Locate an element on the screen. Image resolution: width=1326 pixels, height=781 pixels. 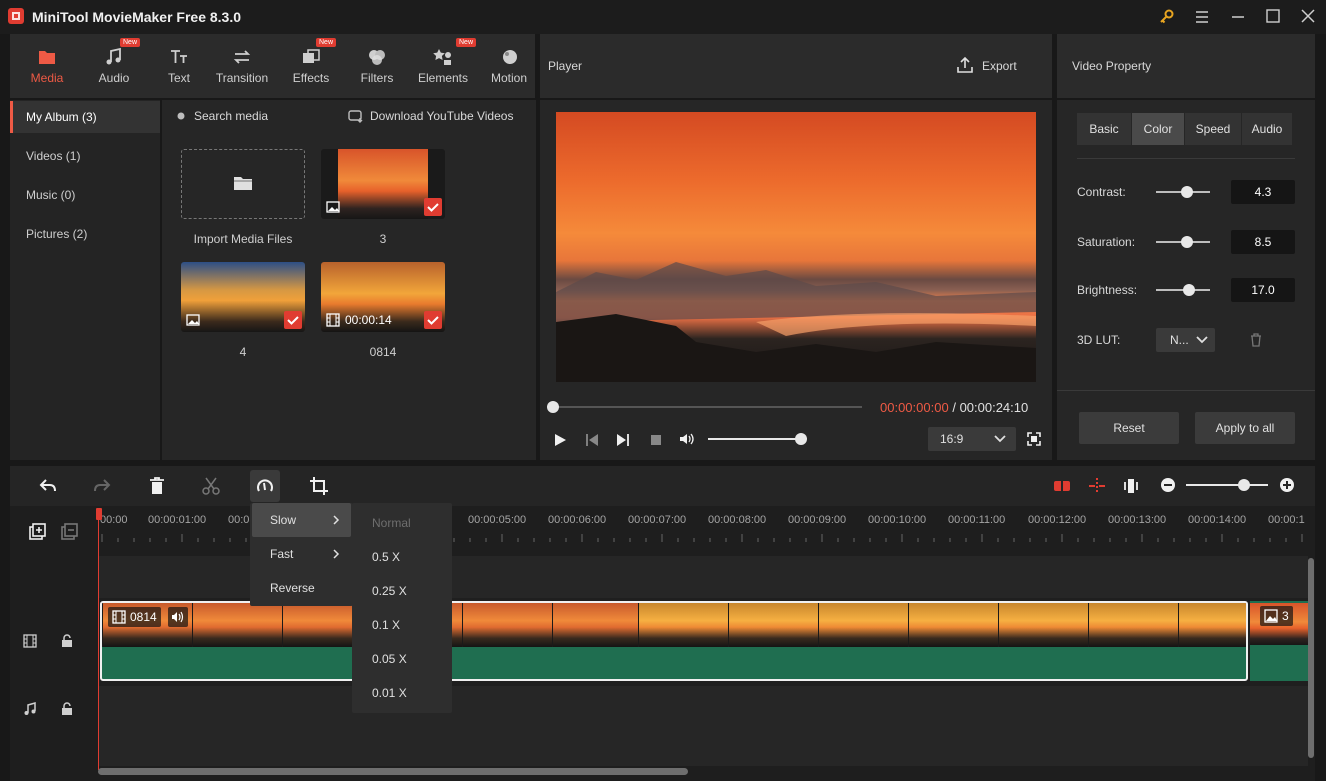
add-track-icon is located at coordinates (38, 532).